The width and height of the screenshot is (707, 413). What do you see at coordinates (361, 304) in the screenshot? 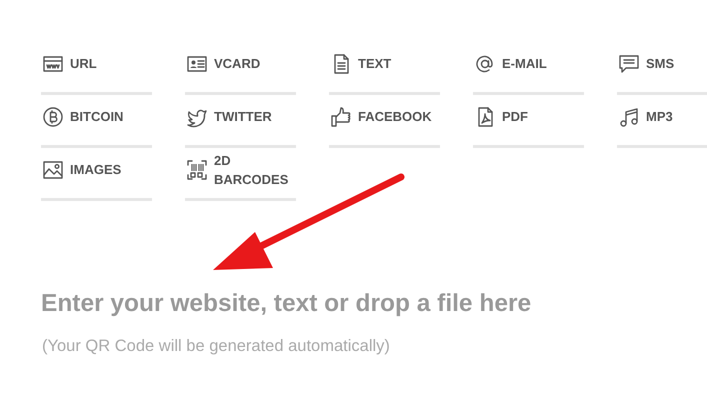
I see `input-field: Enter your website, text or drop a file here` at bounding box center [361, 304].